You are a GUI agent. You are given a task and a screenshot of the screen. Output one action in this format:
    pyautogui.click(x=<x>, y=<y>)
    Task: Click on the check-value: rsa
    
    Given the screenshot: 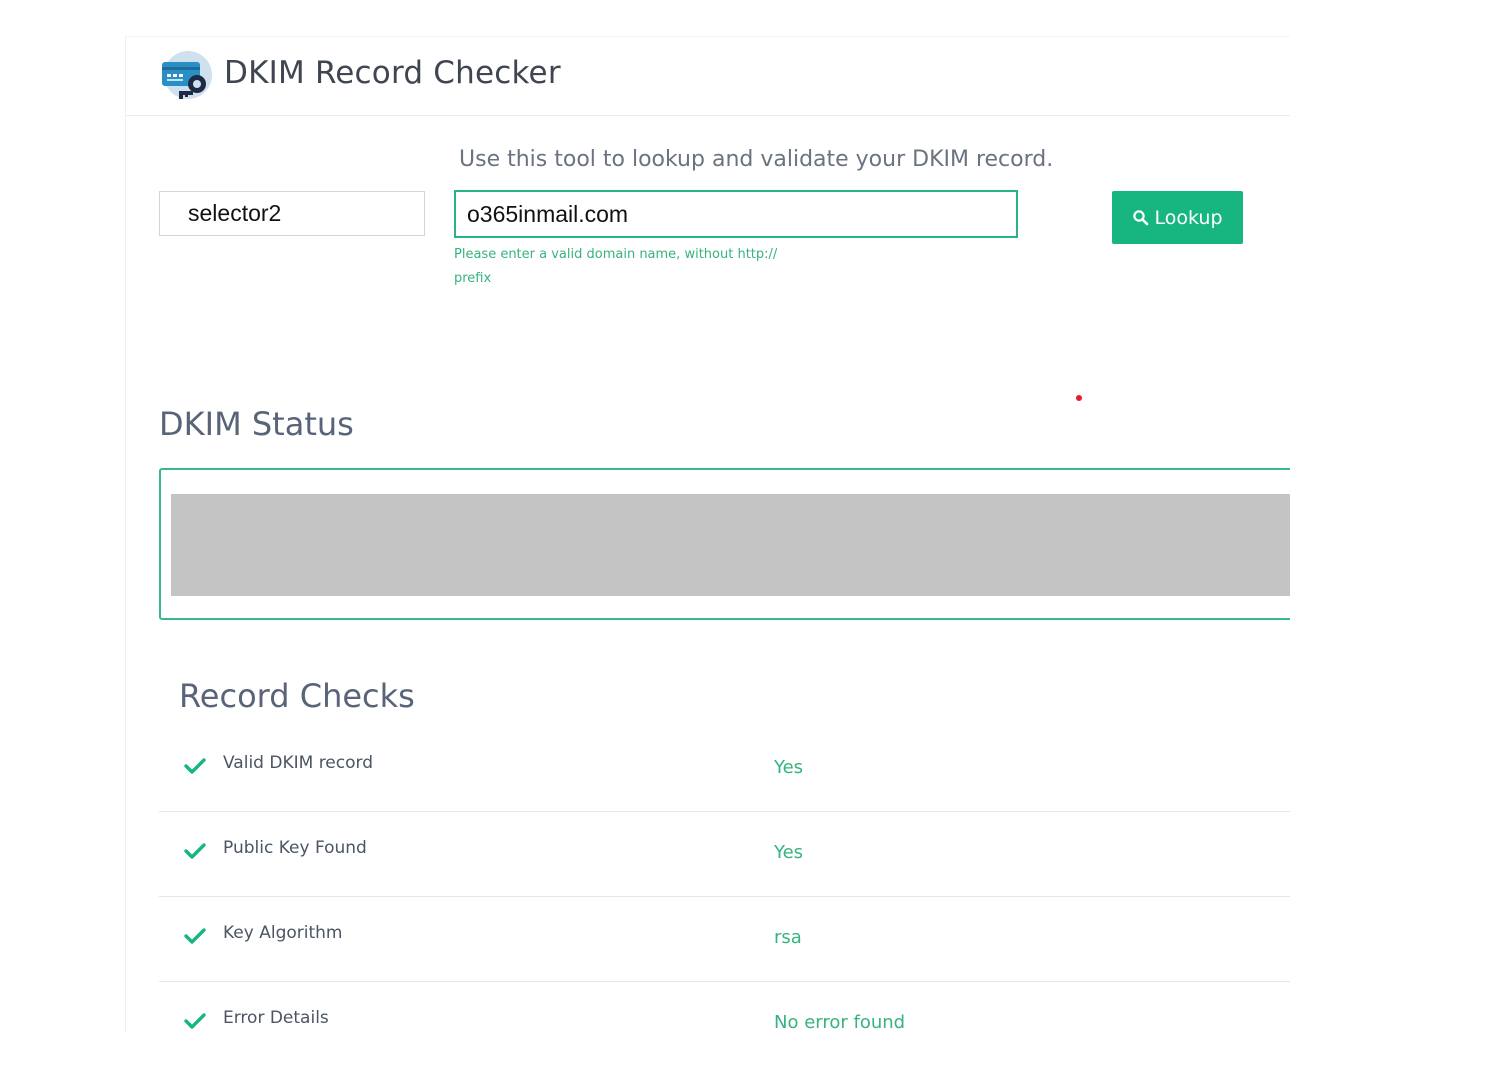 What is the action you would take?
    pyautogui.click(x=788, y=937)
    